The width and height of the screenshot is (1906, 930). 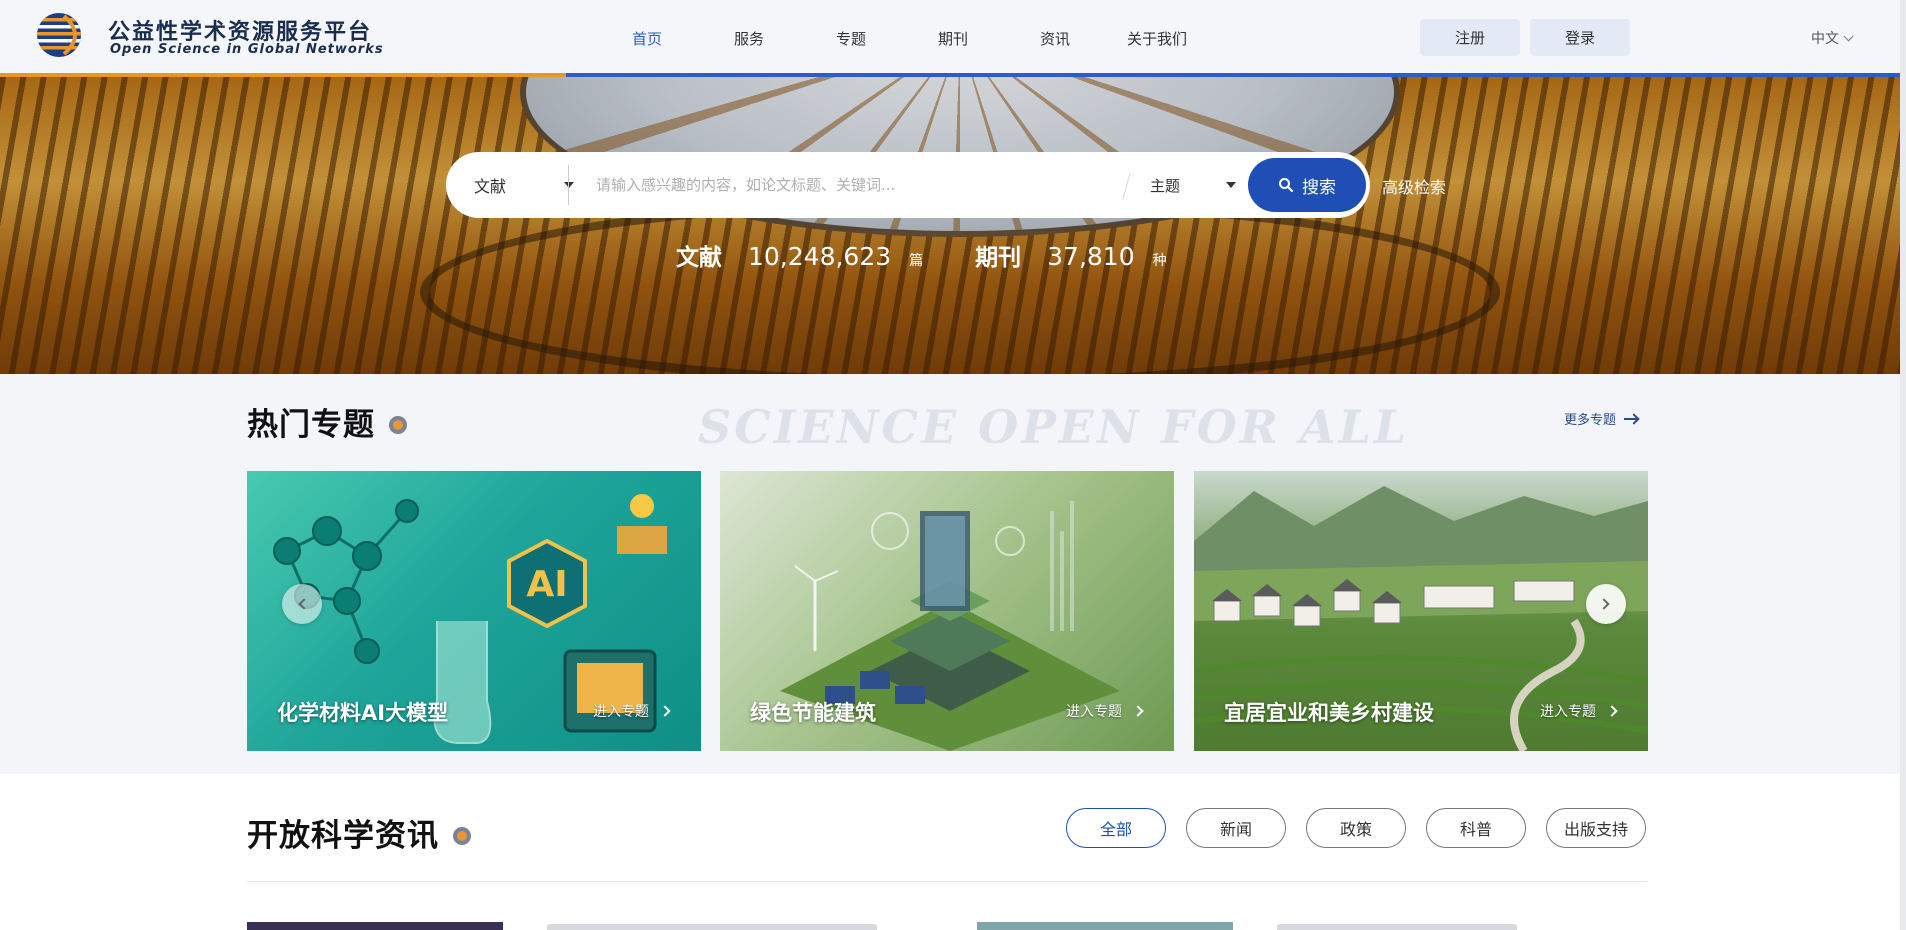 What do you see at coordinates (699, 258) in the screenshot?
I see `stat-literature-label: 文献` at bounding box center [699, 258].